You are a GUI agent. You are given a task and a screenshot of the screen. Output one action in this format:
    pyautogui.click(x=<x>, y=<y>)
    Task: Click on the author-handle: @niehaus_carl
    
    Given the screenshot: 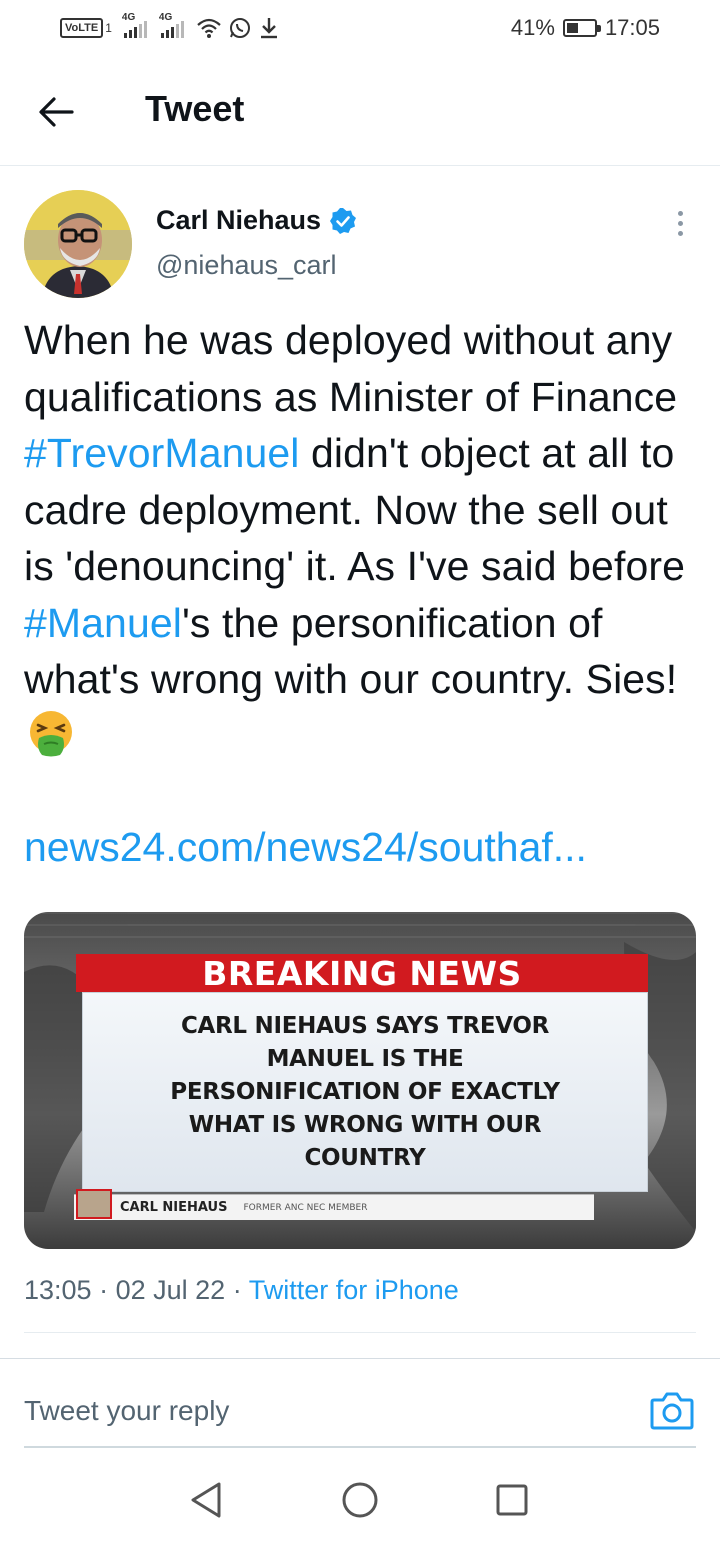 What is the action you would take?
    pyautogui.click(x=246, y=265)
    